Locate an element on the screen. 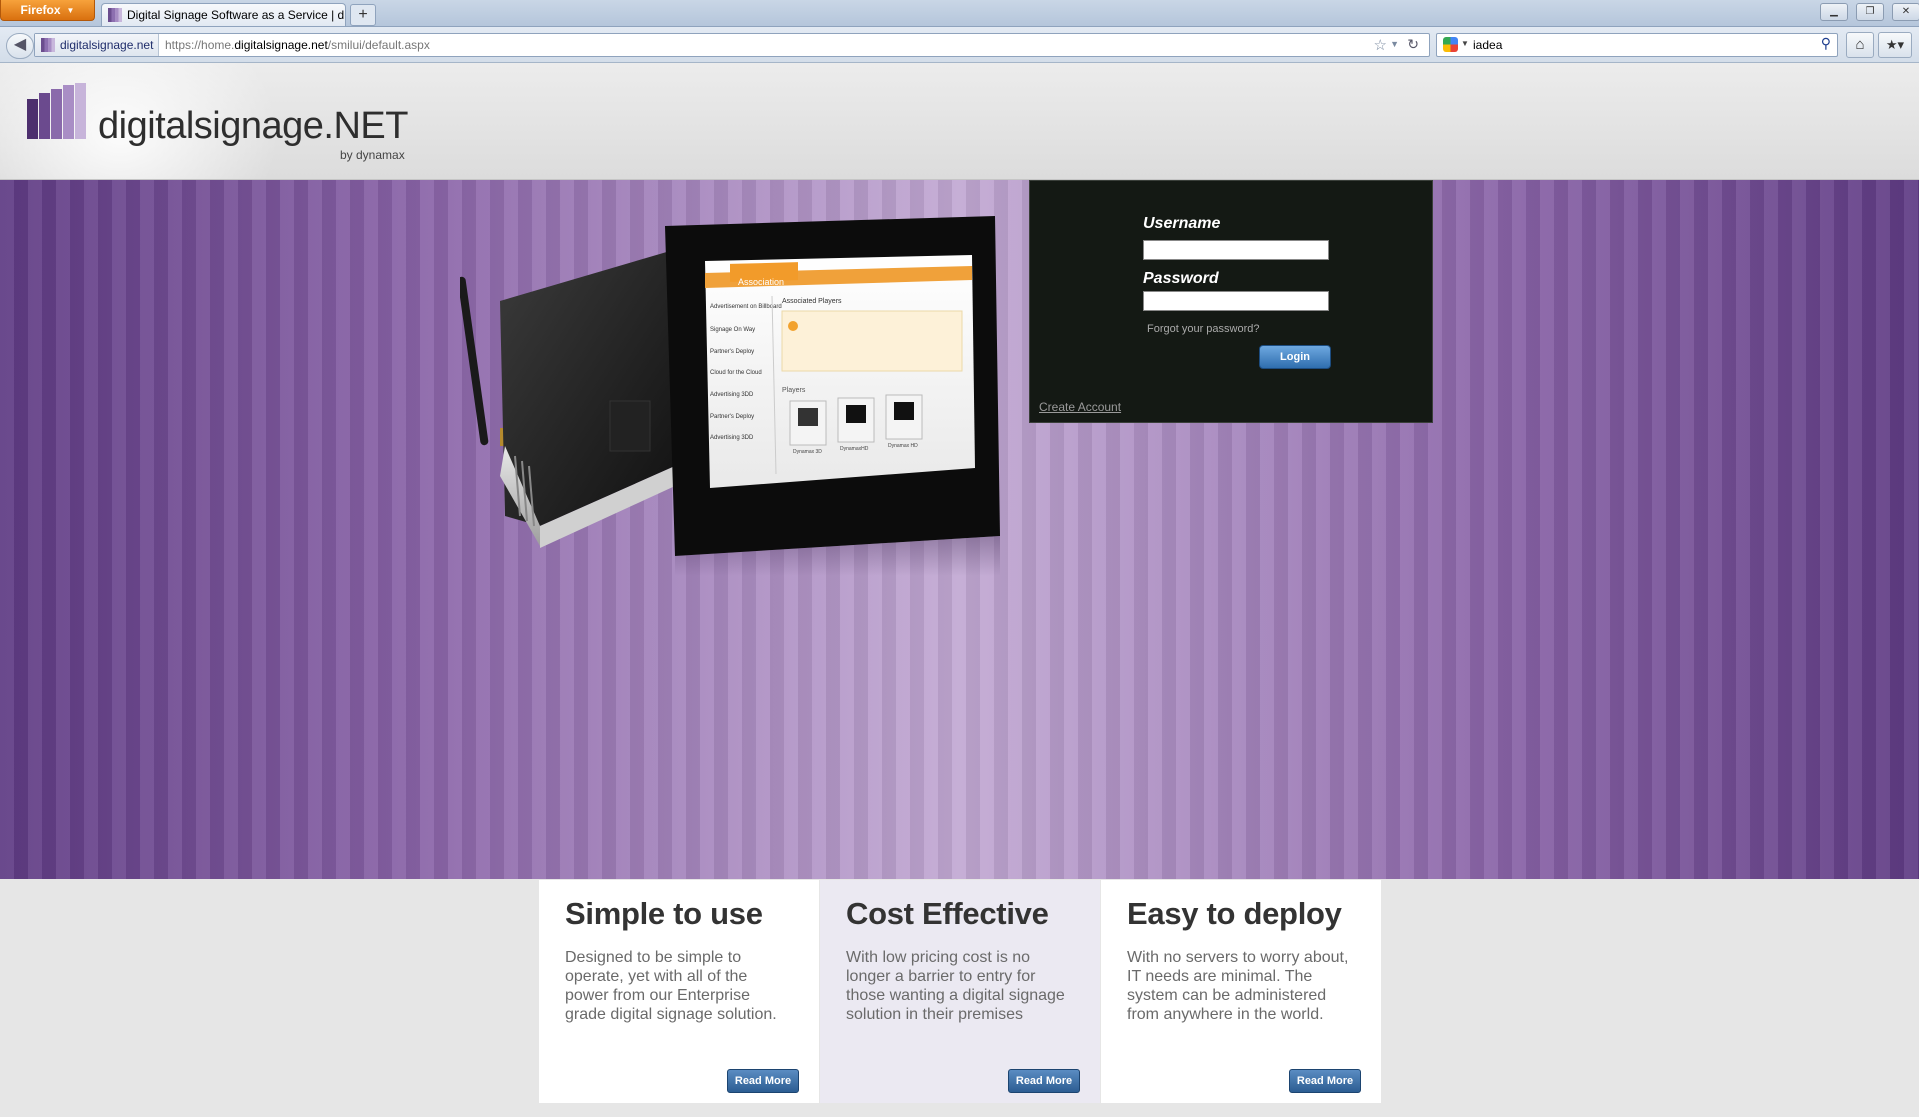 The height and width of the screenshot is (1117, 1919). illustration-player-tiles is located at coordinates (856, 420).